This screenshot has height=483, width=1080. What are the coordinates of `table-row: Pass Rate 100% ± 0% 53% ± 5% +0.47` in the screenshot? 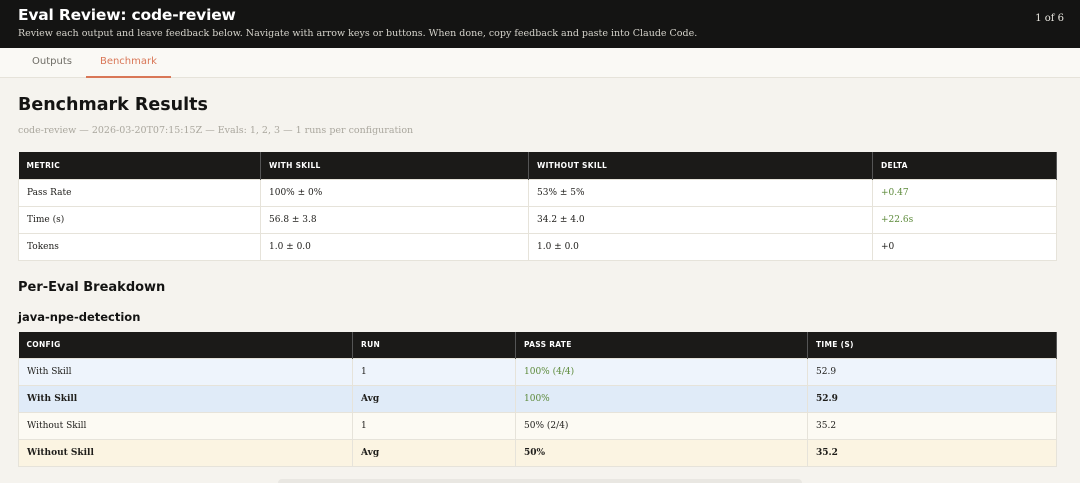 It's located at (537, 192).